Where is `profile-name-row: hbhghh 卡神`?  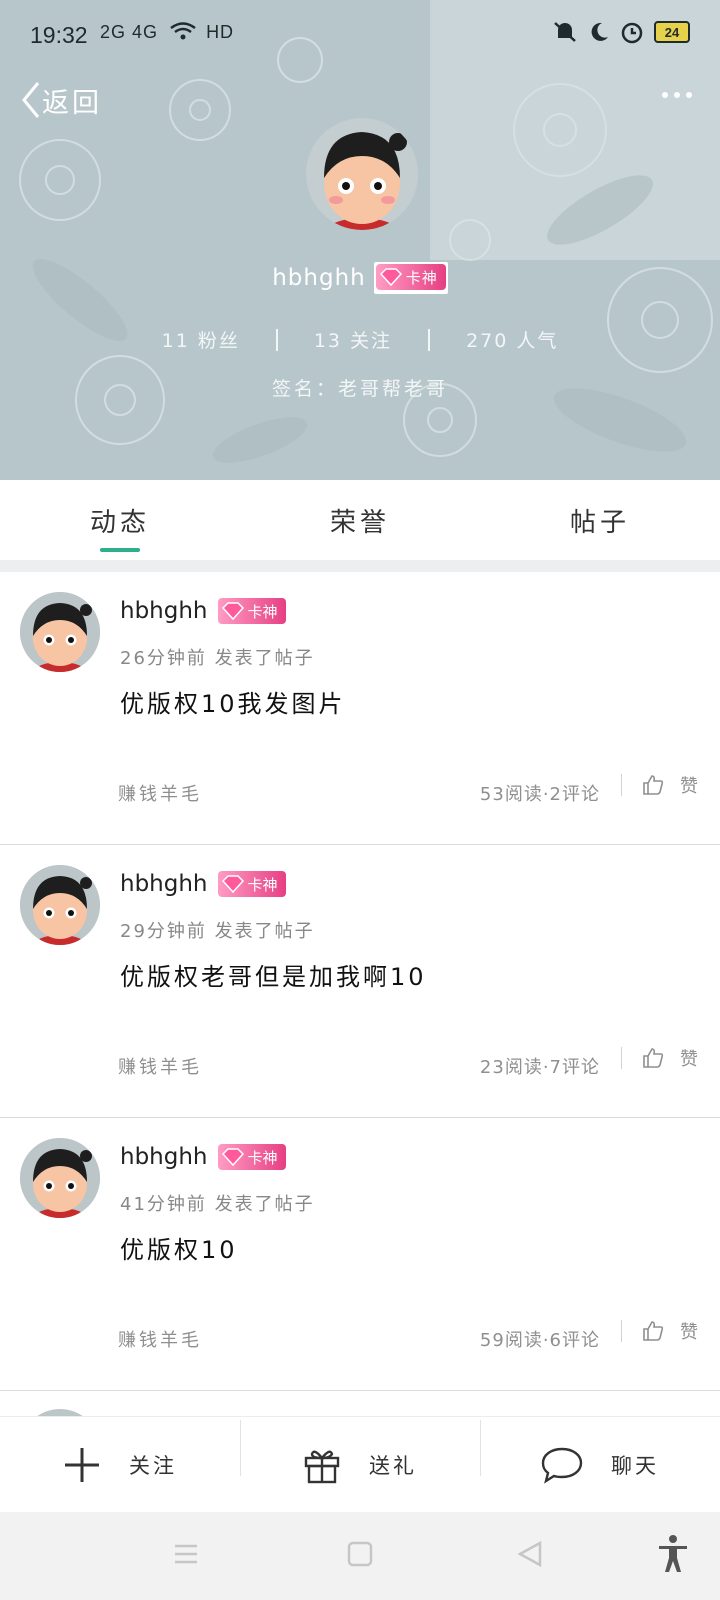
profile-name-row: hbhghh 卡神 is located at coordinates (360, 278).